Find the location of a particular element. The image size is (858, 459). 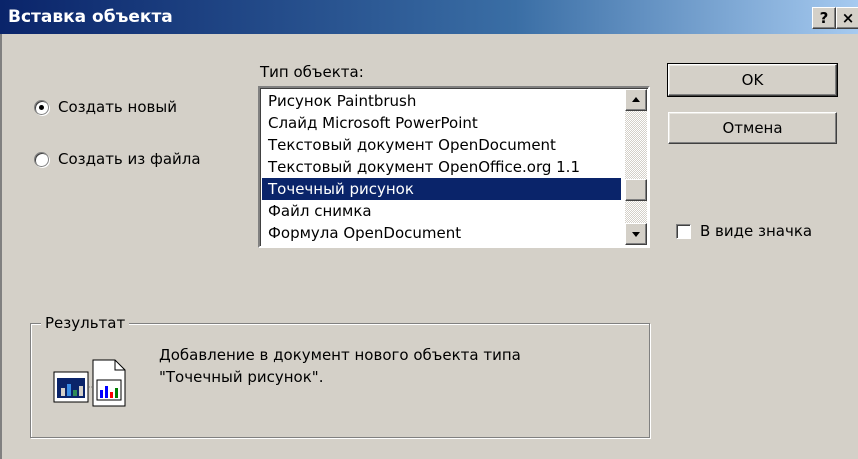

radio-create-from-file-label: Создать из файла is located at coordinates (129, 159).